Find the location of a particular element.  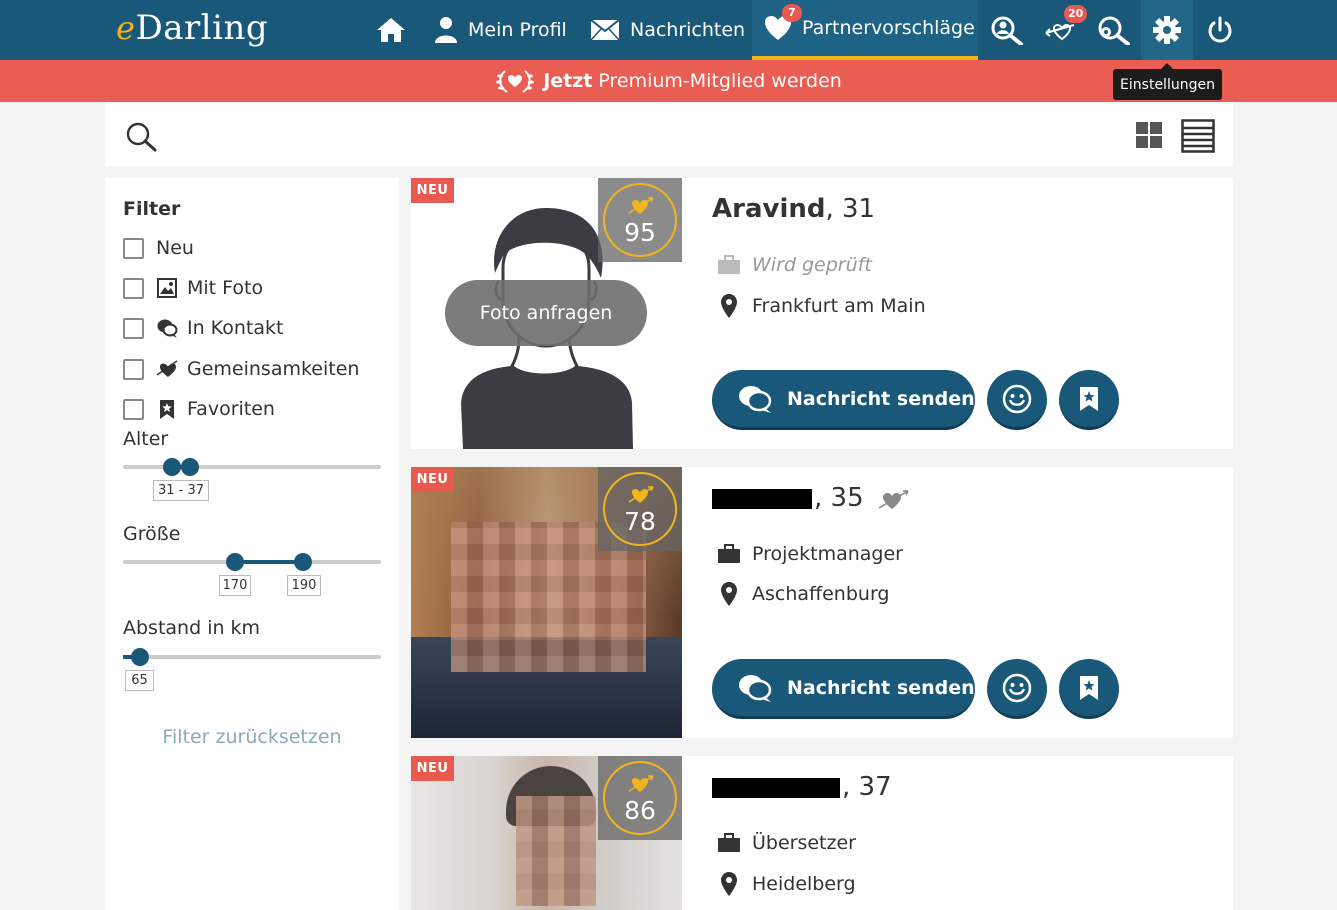

nav-search is located at coordinates (1113, 30).